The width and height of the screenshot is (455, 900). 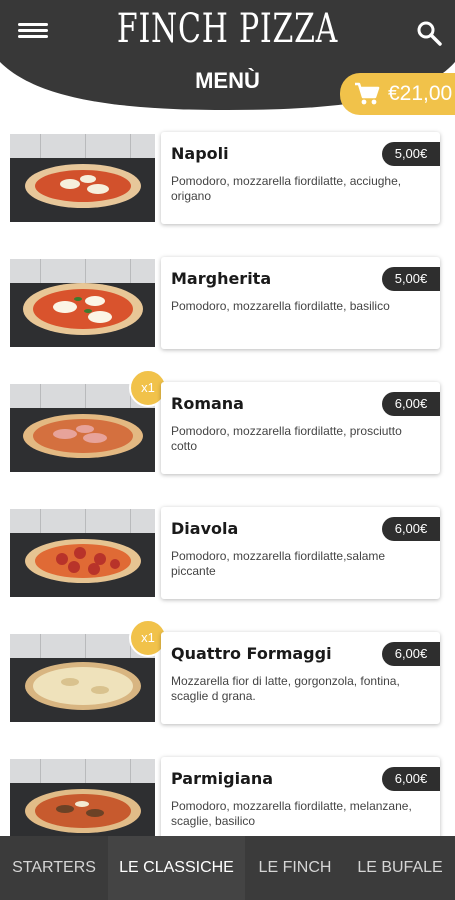 I want to click on cart-total: €21,00, so click(x=420, y=93).